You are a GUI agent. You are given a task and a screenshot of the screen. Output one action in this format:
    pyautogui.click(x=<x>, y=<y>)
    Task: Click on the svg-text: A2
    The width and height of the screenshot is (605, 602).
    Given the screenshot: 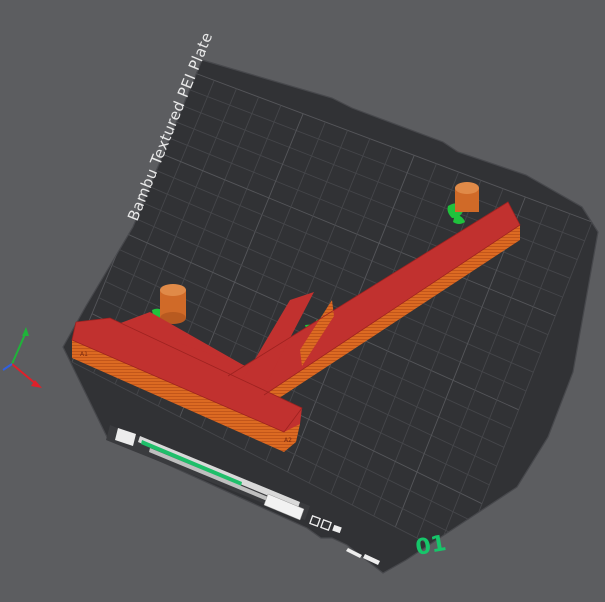 What is the action you would take?
    pyautogui.click(x=288, y=440)
    